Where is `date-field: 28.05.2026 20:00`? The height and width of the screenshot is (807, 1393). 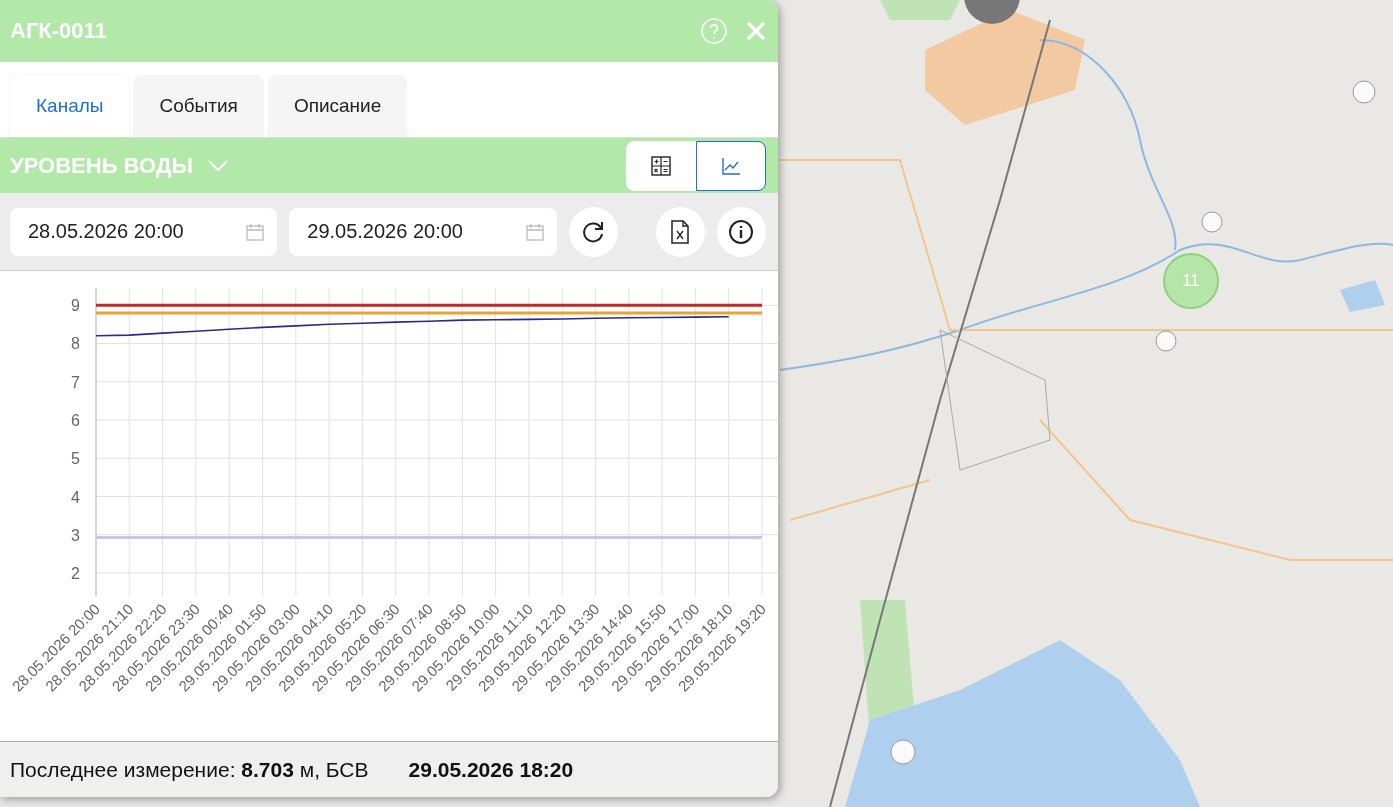
date-field: 28.05.2026 20:00 is located at coordinates (144, 231).